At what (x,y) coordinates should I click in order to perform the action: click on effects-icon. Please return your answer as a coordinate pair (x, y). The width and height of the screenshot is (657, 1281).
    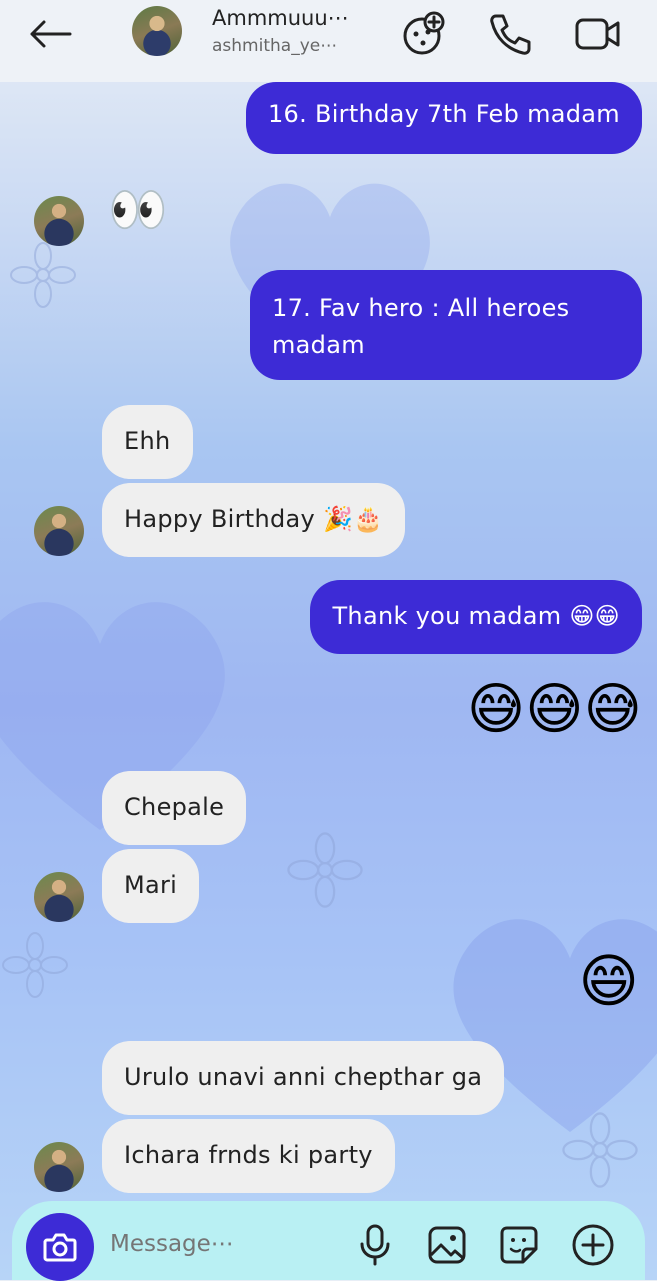
    Looking at the image, I should click on (424, 33).